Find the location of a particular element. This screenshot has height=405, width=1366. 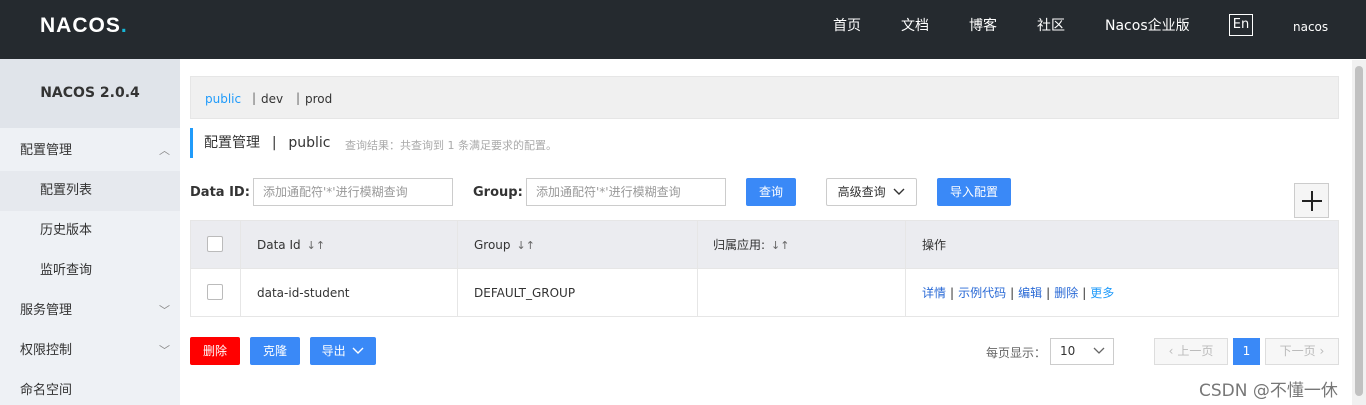

nav-home: 首页 is located at coordinates (847, 26).